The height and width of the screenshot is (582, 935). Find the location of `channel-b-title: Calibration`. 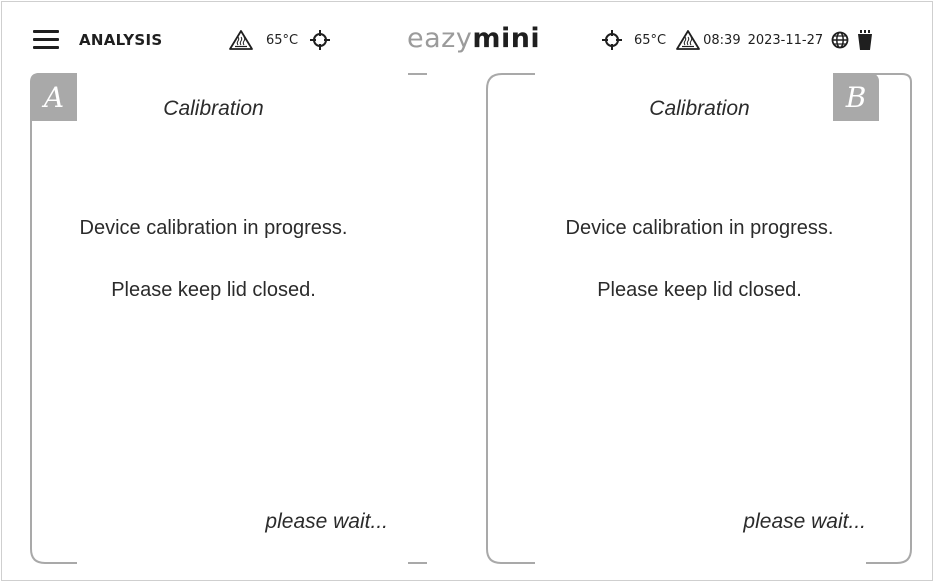

channel-b-title: Calibration is located at coordinates (699, 108).